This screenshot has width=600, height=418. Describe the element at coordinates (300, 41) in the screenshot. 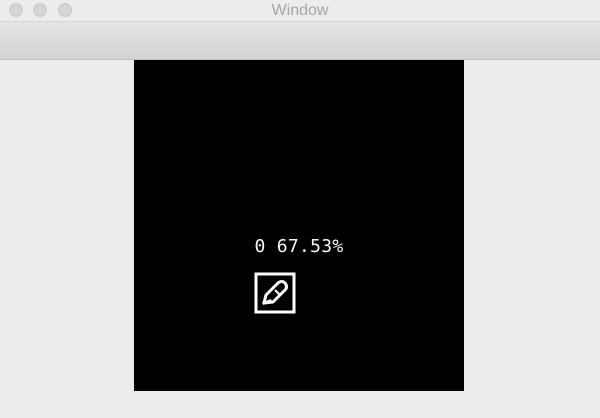

I see `toolbar` at that location.